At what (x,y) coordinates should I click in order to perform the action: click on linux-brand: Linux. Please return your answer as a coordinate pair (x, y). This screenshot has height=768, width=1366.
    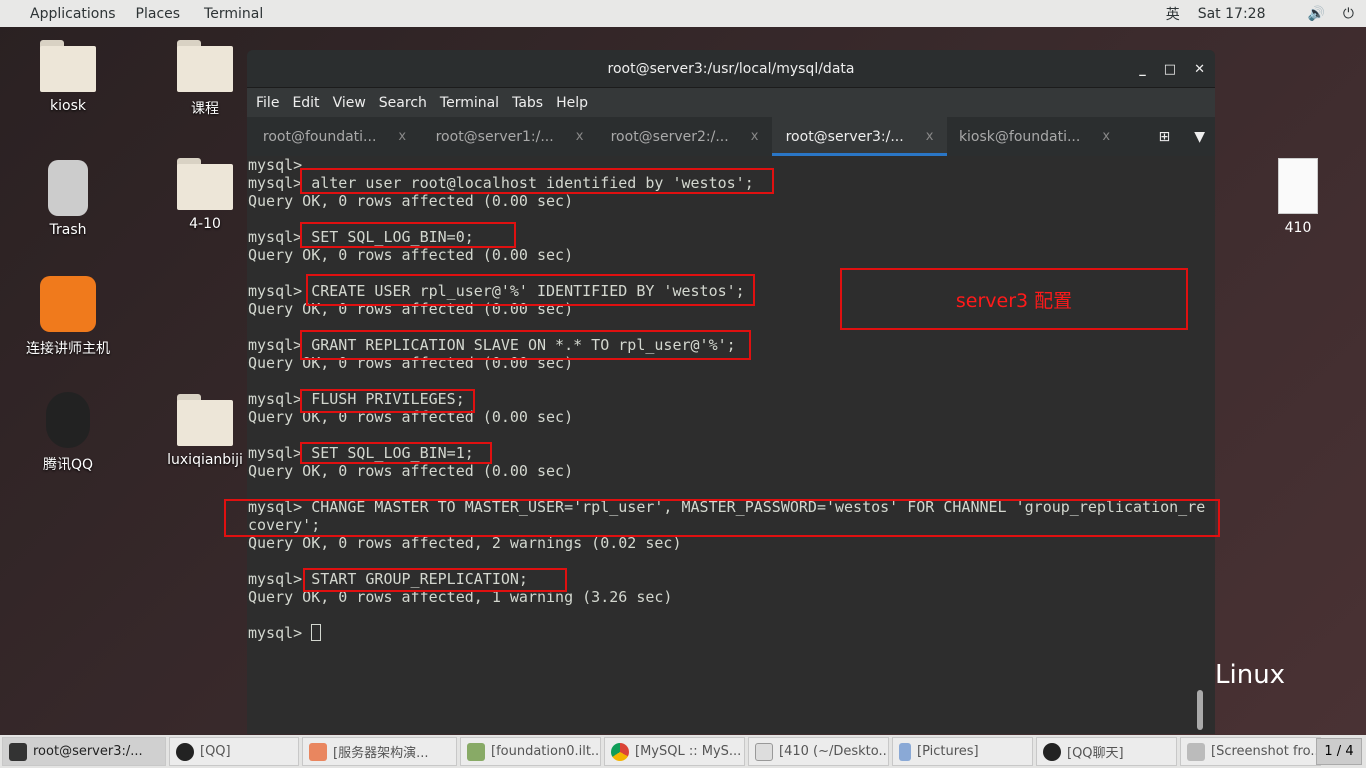
    Looking at the image, I should click on (1250, 675).